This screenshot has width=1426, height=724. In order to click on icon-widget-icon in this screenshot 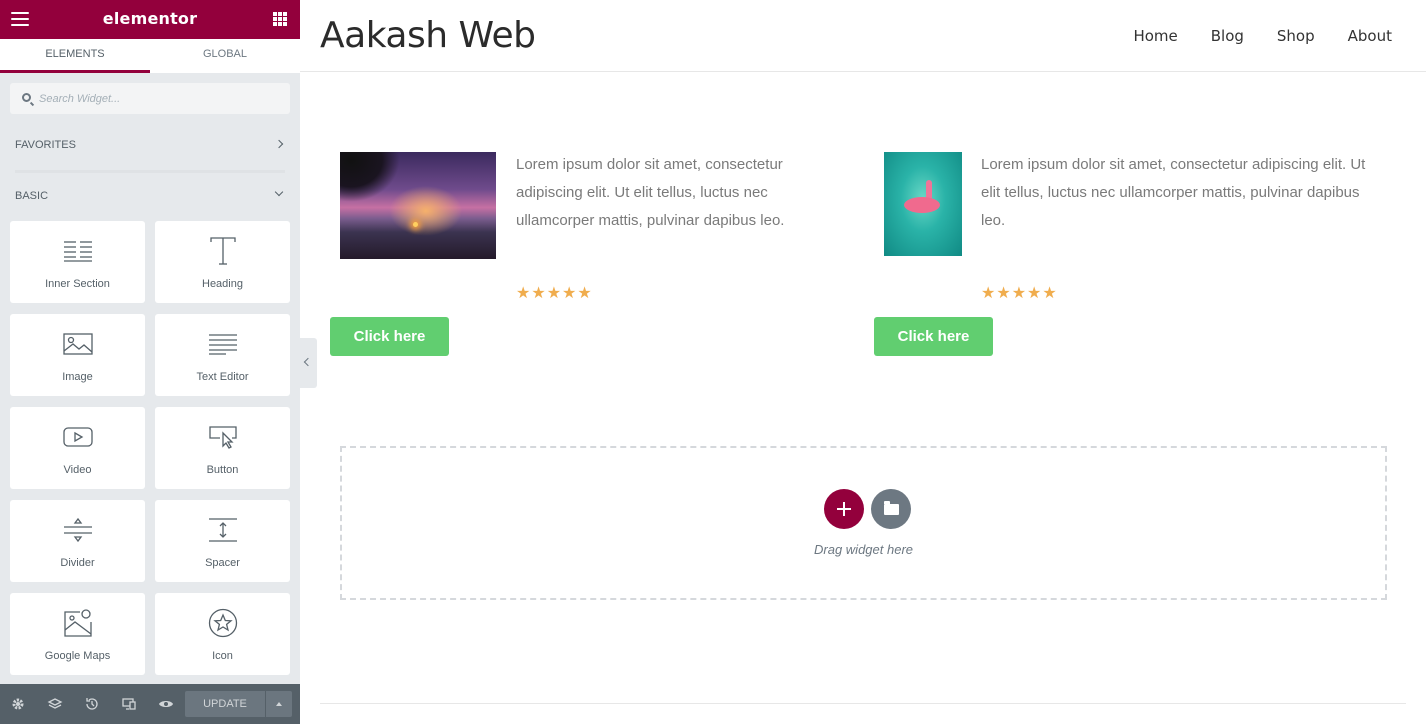, I will do `click(222, 623)`.